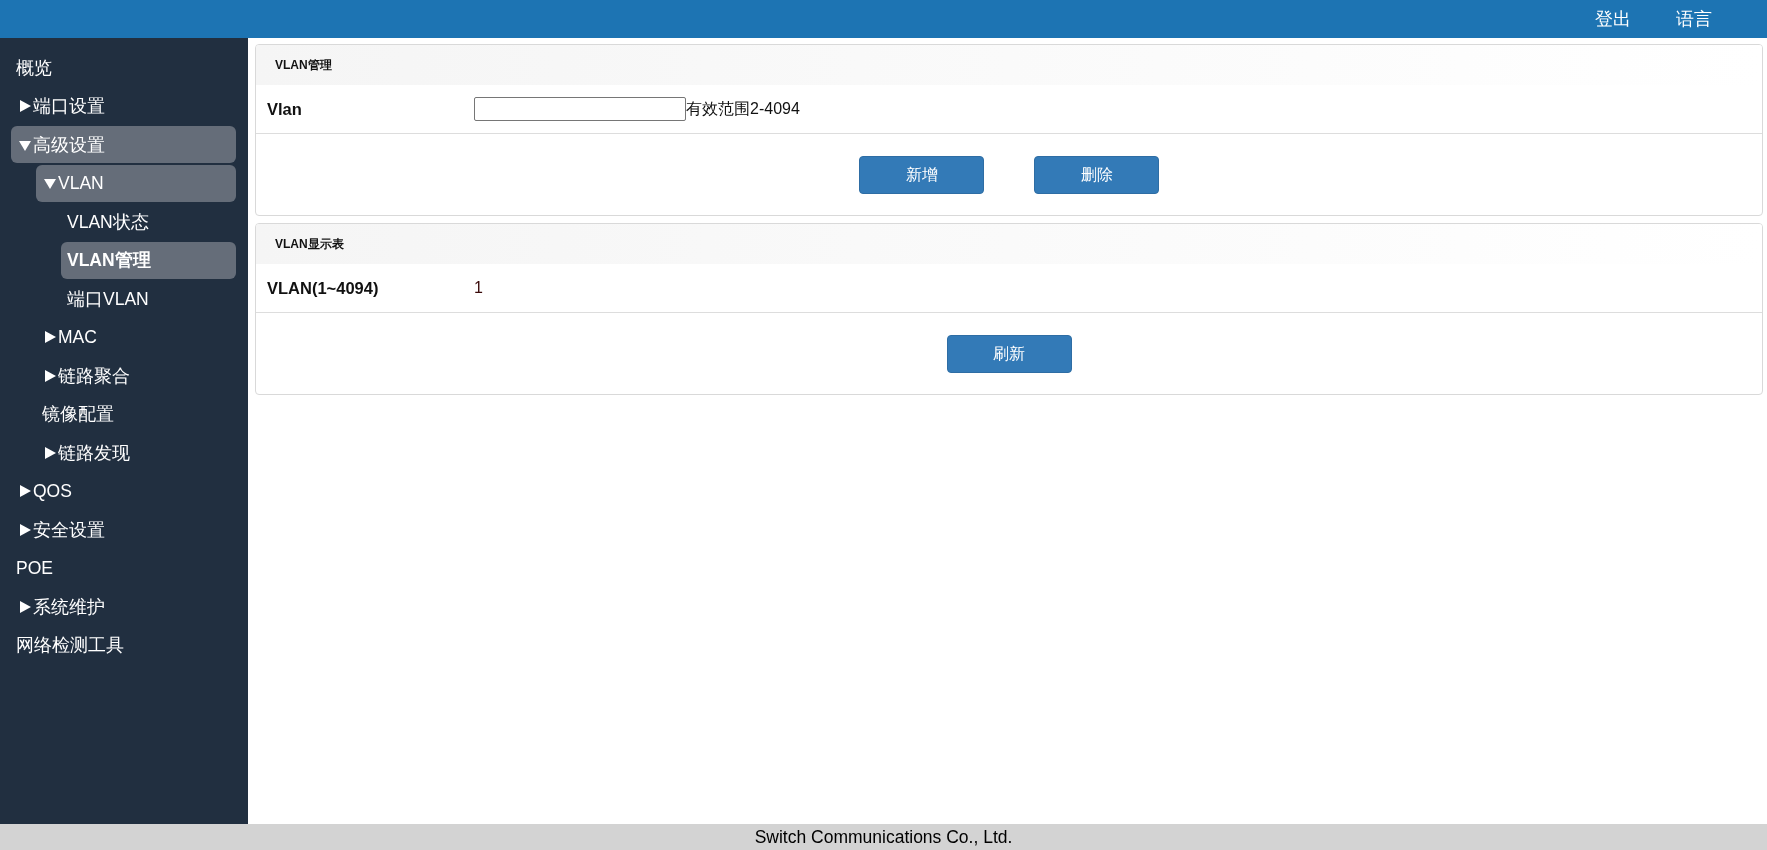  I want to click on sidebar-item: 概览, so click(123, 67).